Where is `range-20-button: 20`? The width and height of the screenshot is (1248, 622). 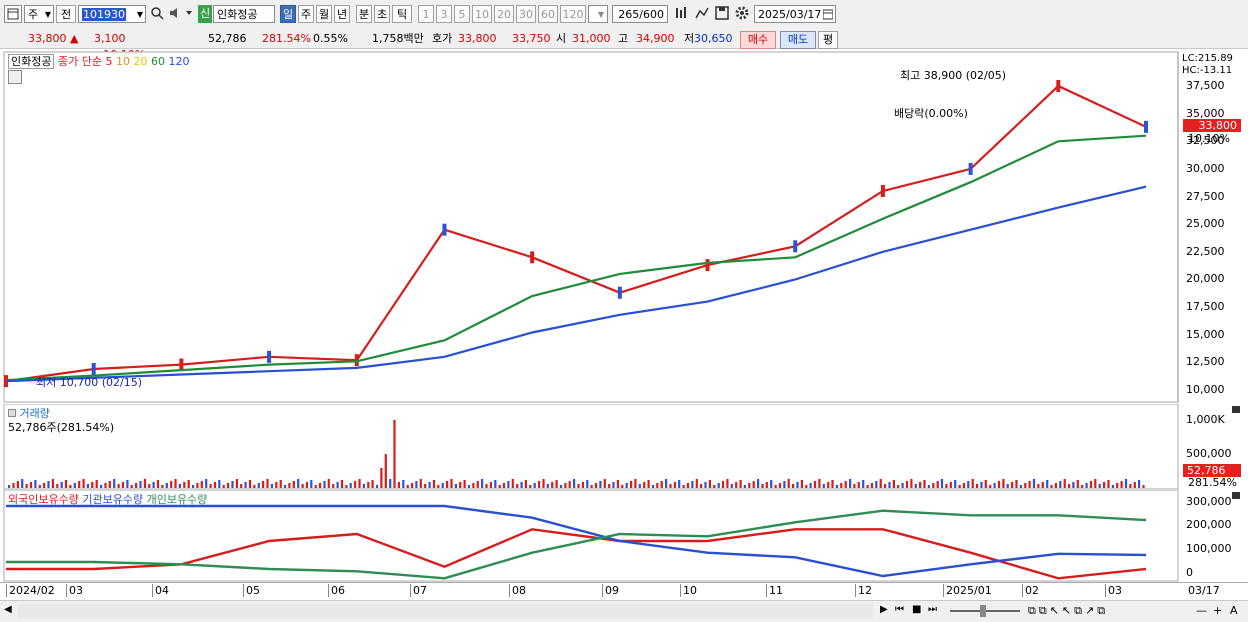 range-20-button: 20 is located at coordinates (504, 14).